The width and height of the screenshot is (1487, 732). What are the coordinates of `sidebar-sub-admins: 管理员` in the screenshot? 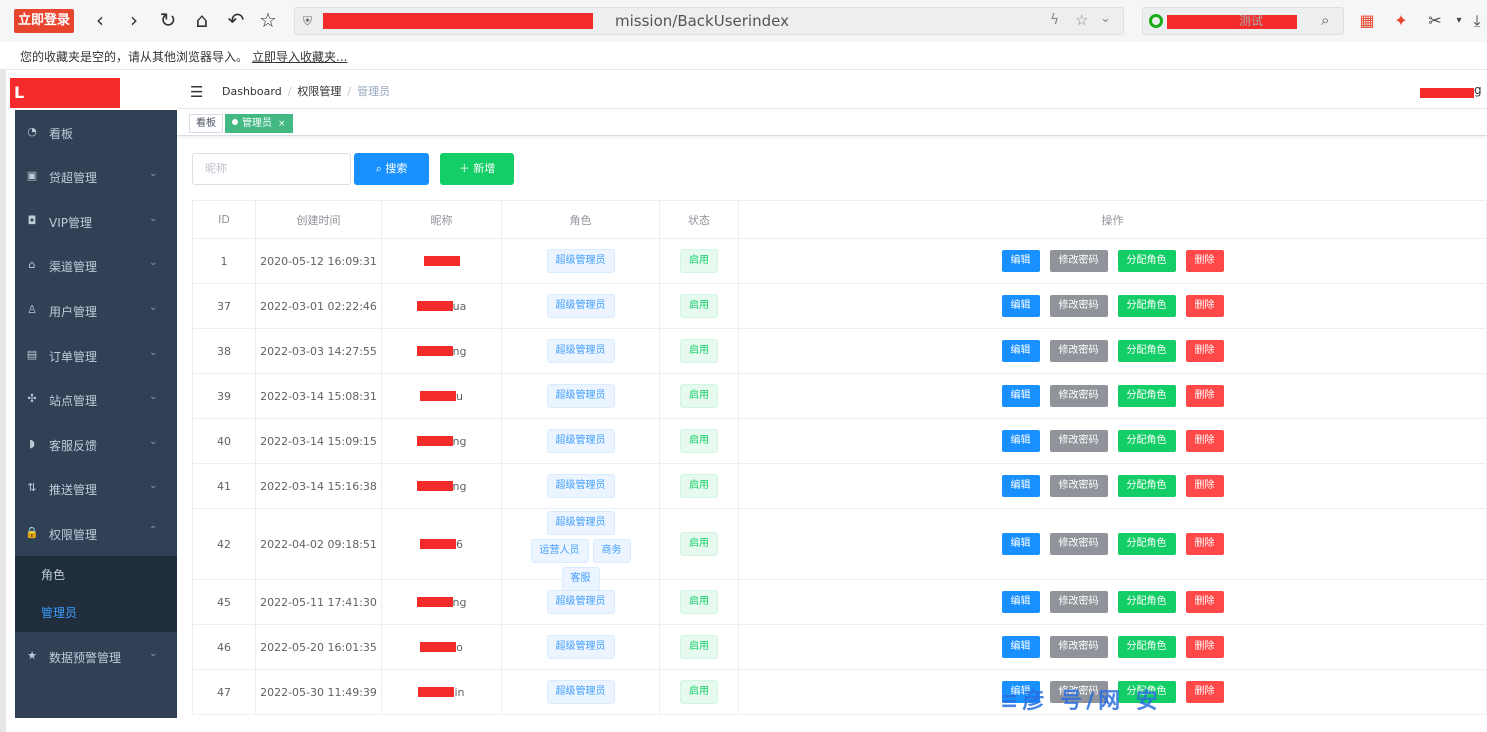 It's located at (96, 613).